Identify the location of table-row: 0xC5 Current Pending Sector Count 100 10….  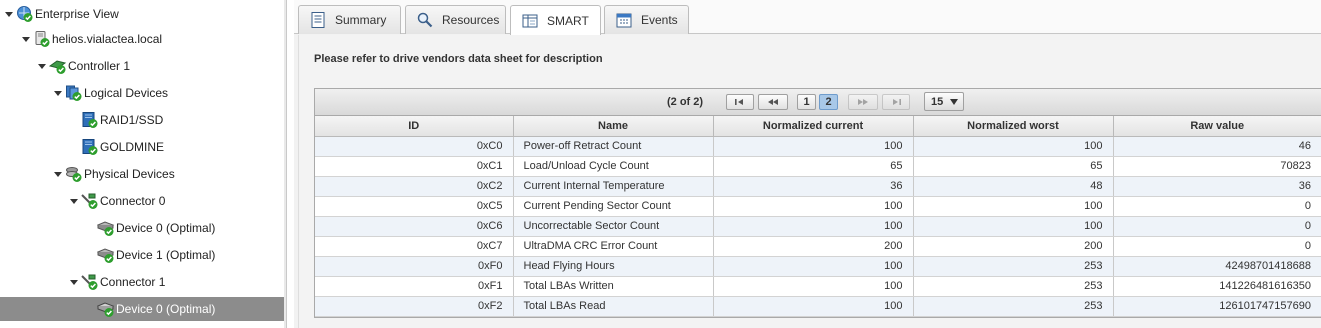
(818, 206).